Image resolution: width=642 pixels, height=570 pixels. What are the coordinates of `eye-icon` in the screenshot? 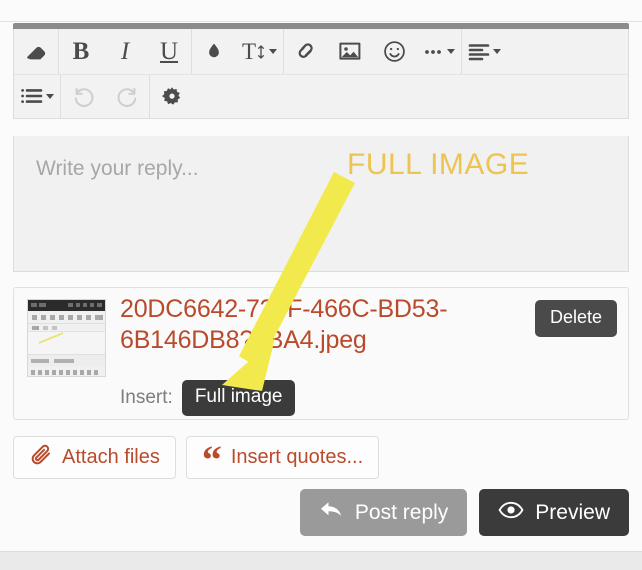 It's located at (511, 513).